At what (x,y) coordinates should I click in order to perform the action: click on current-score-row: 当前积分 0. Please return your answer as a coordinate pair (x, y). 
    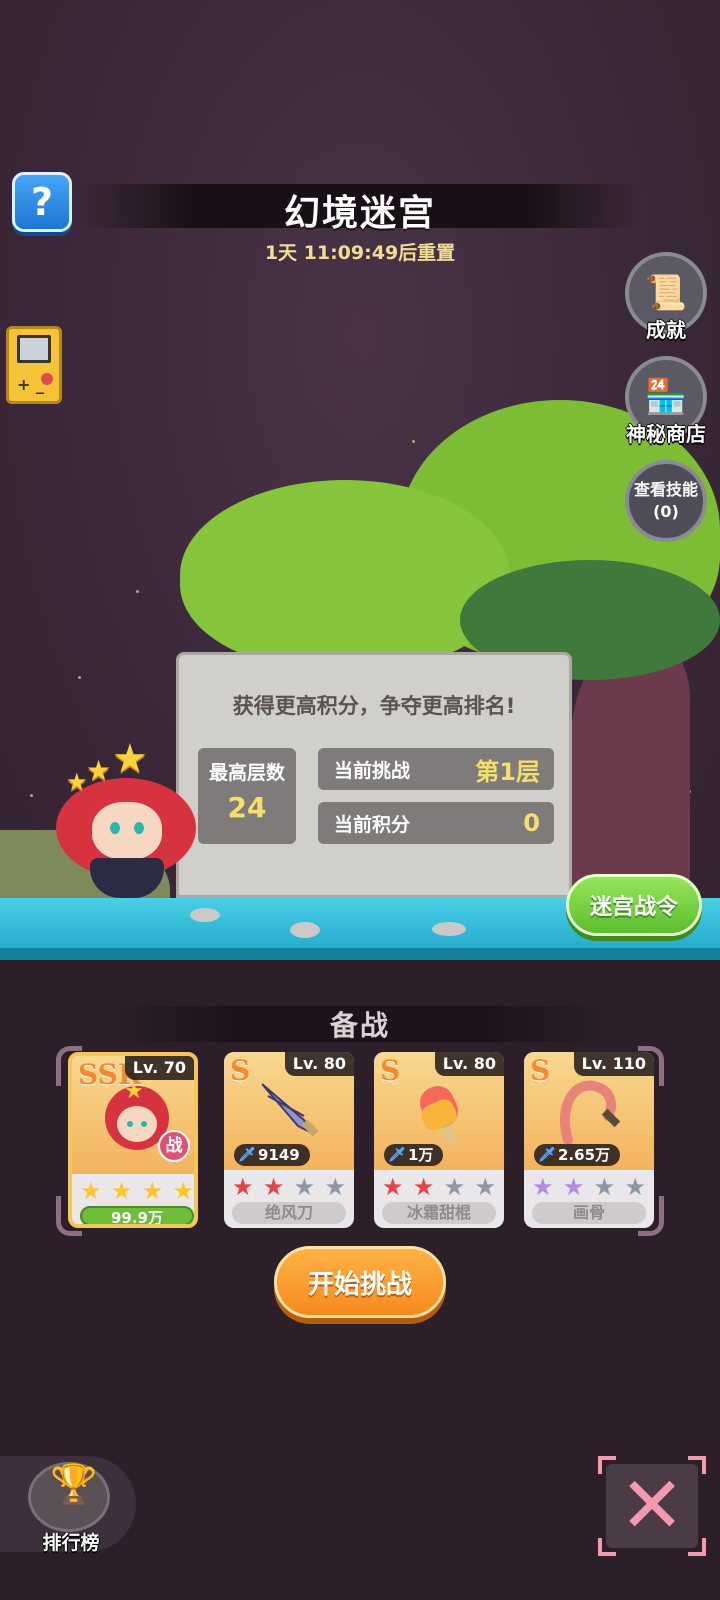
    Looking at the image, I should click on (436, 823).